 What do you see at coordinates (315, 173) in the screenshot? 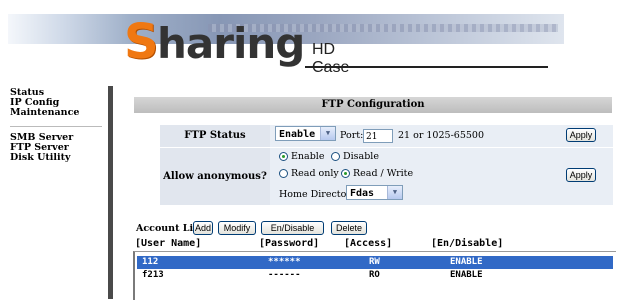
I see `read-only-label: Read only` at bounding box center [315, 173].